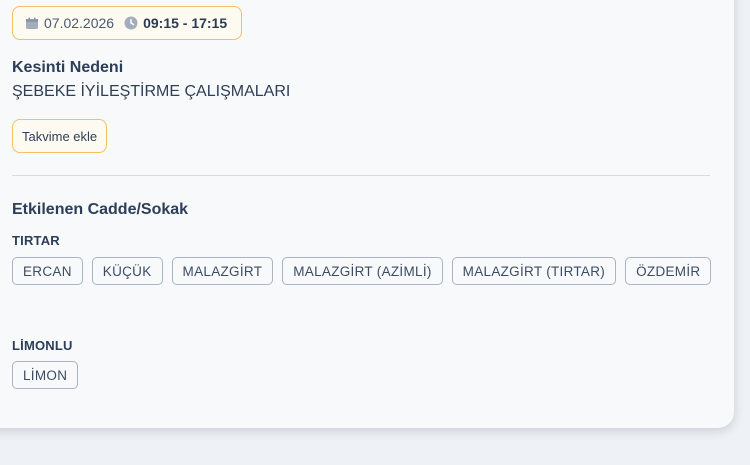 Image resolution: width=750 pixels, height=465 pixels. What do you see at coordinates (42, 345) in the screenshot?
I see `district-name: LİMONLU` at bounding box center [42, 345].